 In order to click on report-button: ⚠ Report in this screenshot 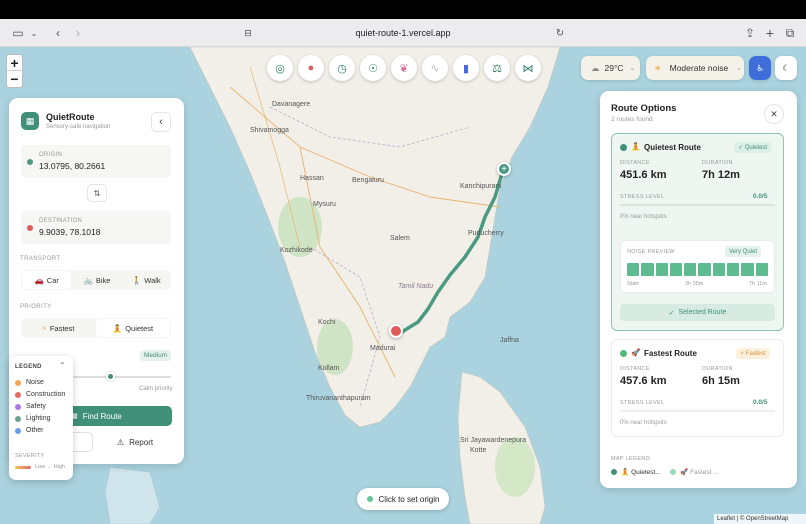, I will do `click(135, 442)`.